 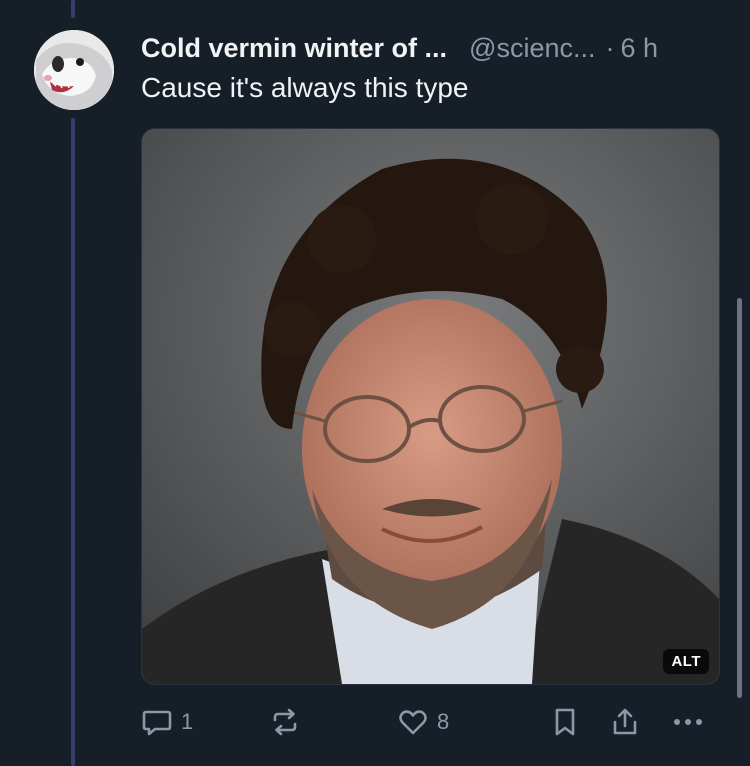 I want to click on repost-button, so click(x=285, y=722).